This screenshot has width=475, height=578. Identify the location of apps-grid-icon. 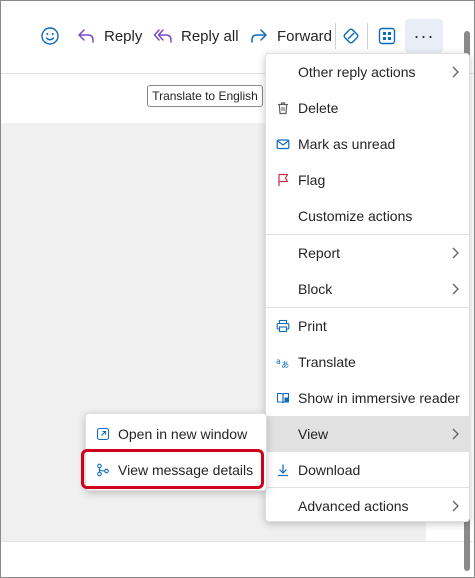
(387, 36).